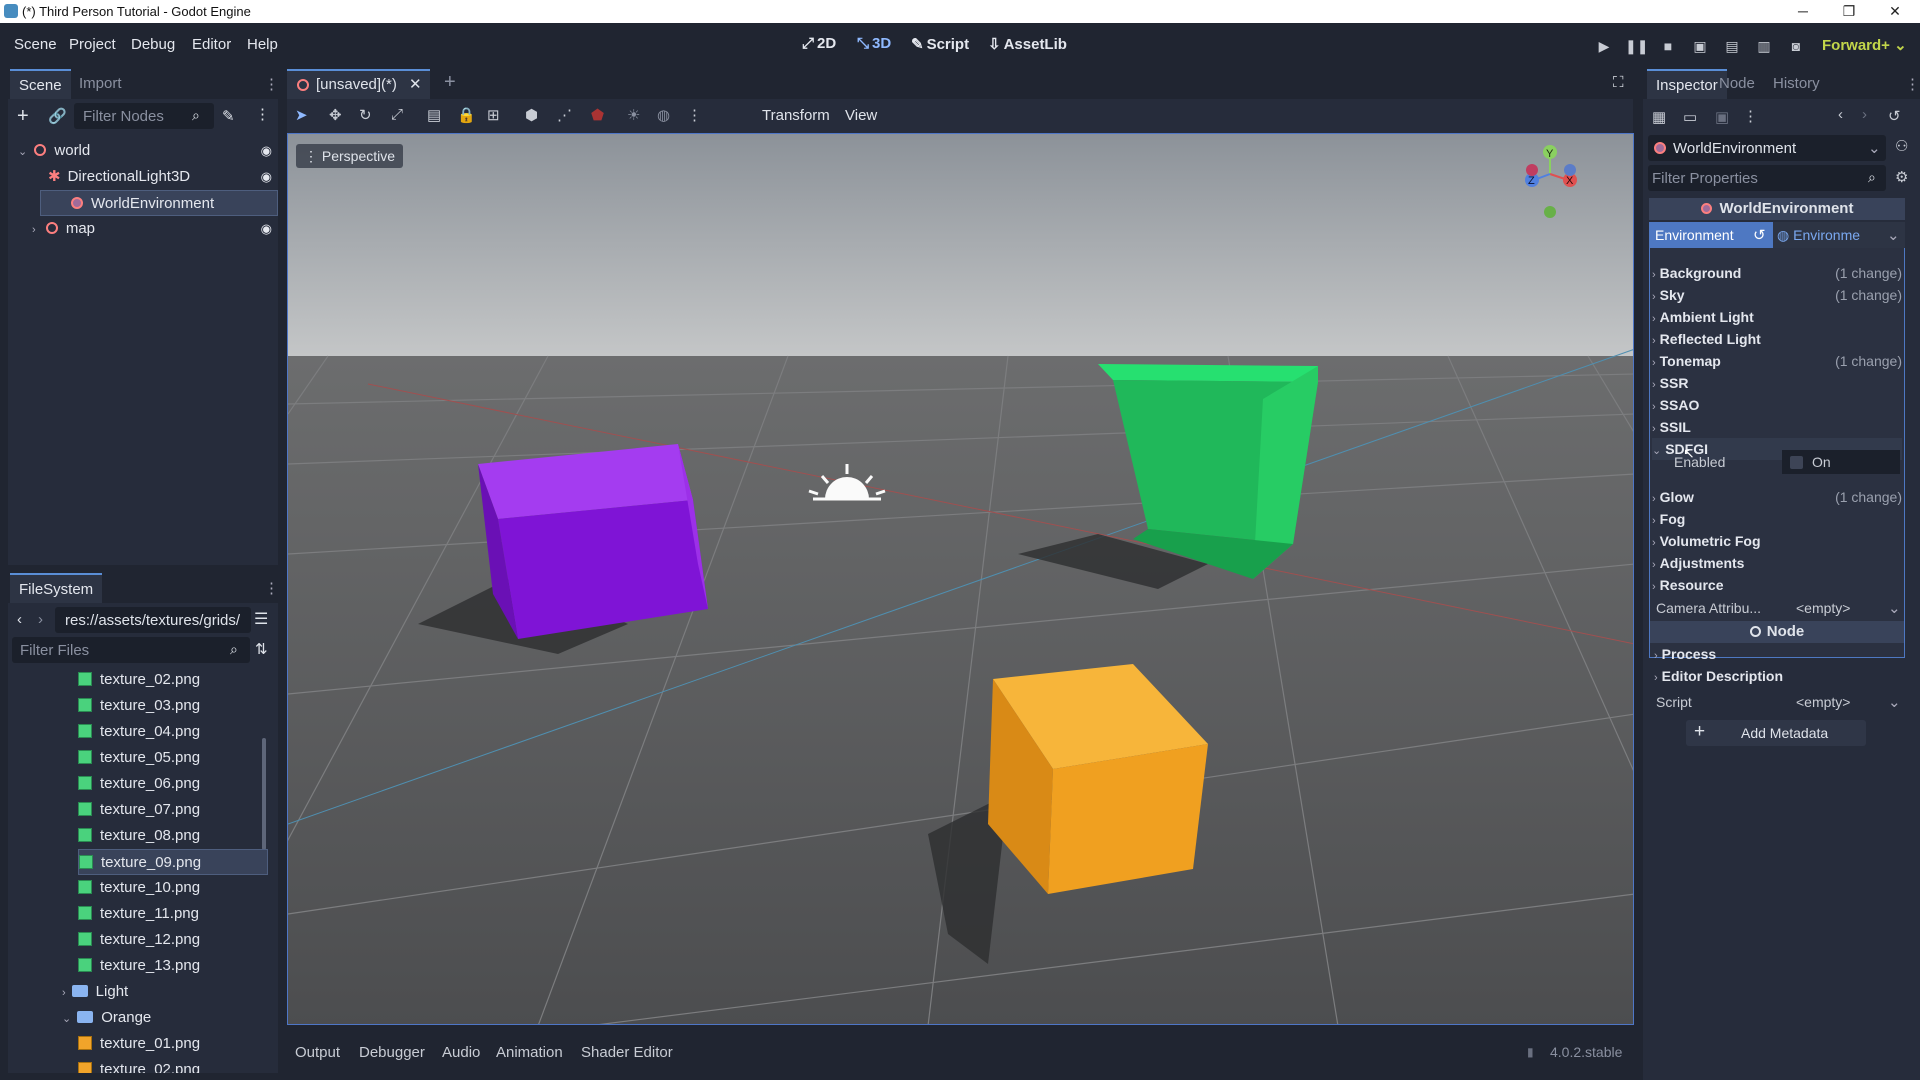 Image resolution: width=1920 pixels, height=1080 pixels. What do you see at coordinates (1894, 116) in the screenshot?
I see `object-history-icon: ↺` at bounding box center [1894, 116].